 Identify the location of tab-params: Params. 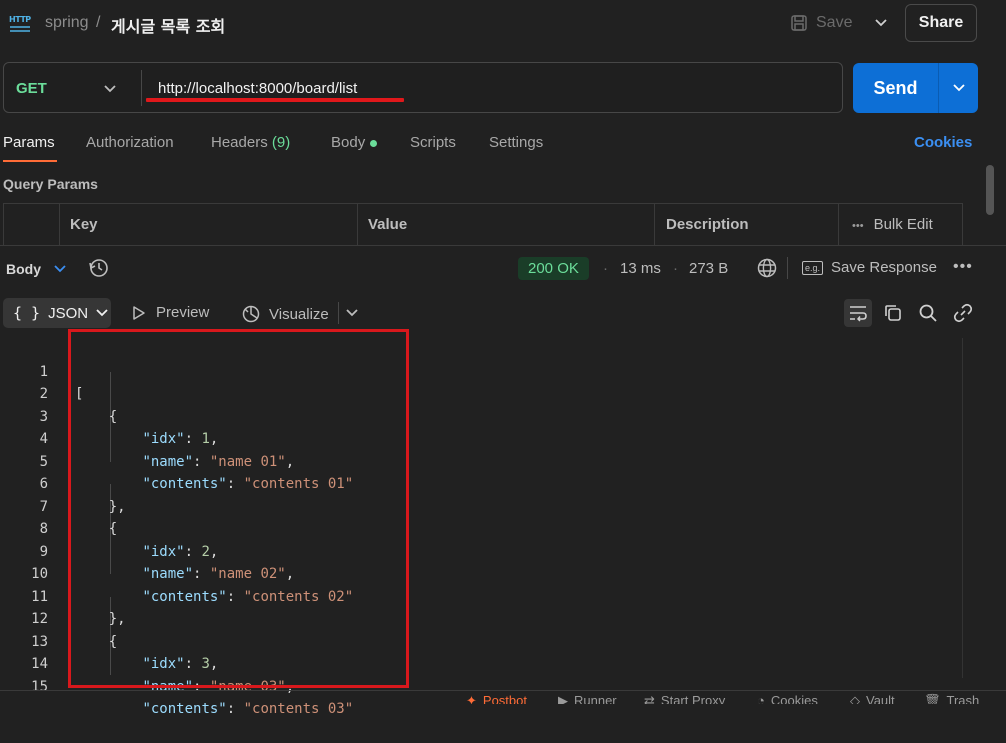
(29, 142).